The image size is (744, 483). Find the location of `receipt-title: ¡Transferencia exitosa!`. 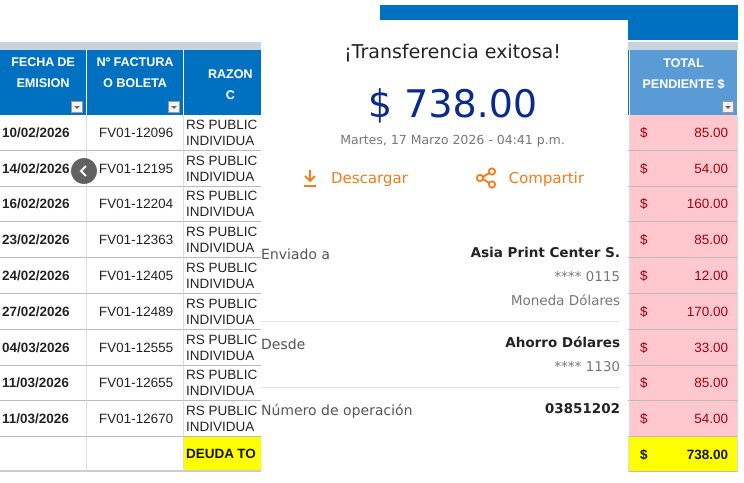

receipt-title: ¡Transferencia exitosa! is located at coordinates (452, 52).